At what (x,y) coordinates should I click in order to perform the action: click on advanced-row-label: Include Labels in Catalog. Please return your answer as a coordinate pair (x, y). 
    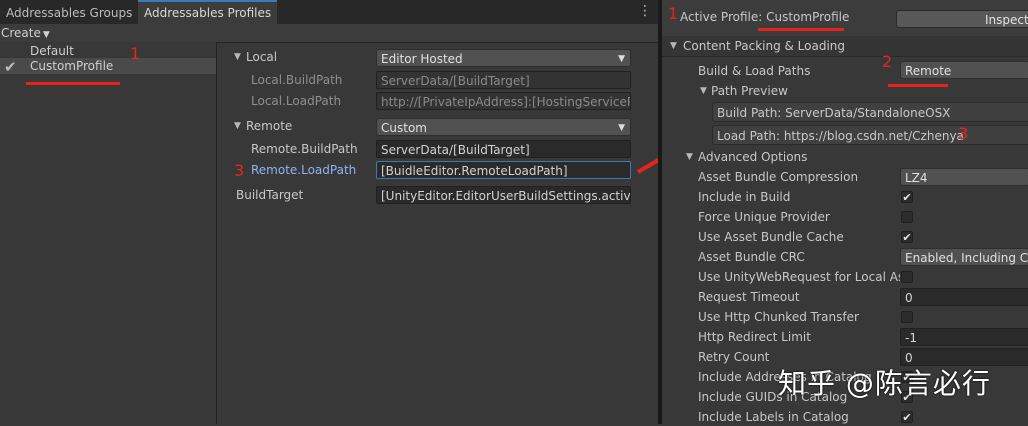
    Looking at the image, I should click on (773, 417).